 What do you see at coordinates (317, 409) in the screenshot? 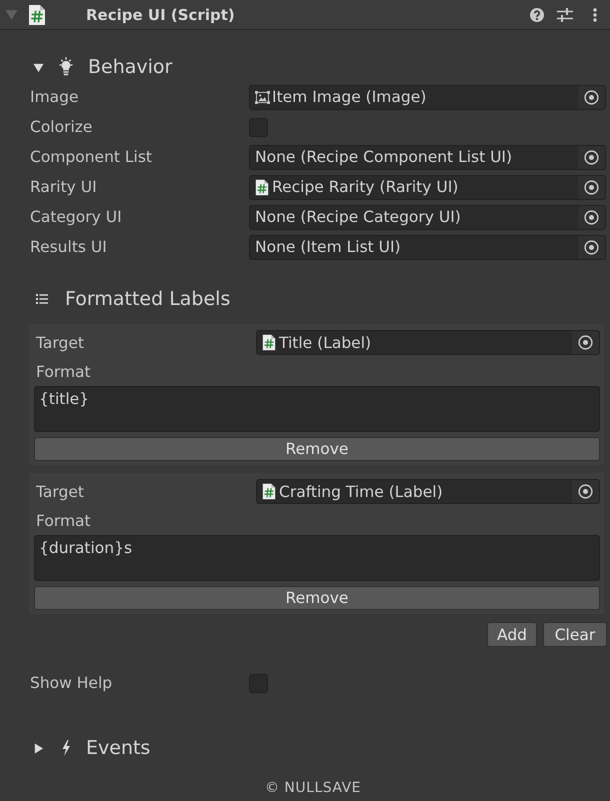
I see `format-text-area: {title}` at bounding box center [317, 409].